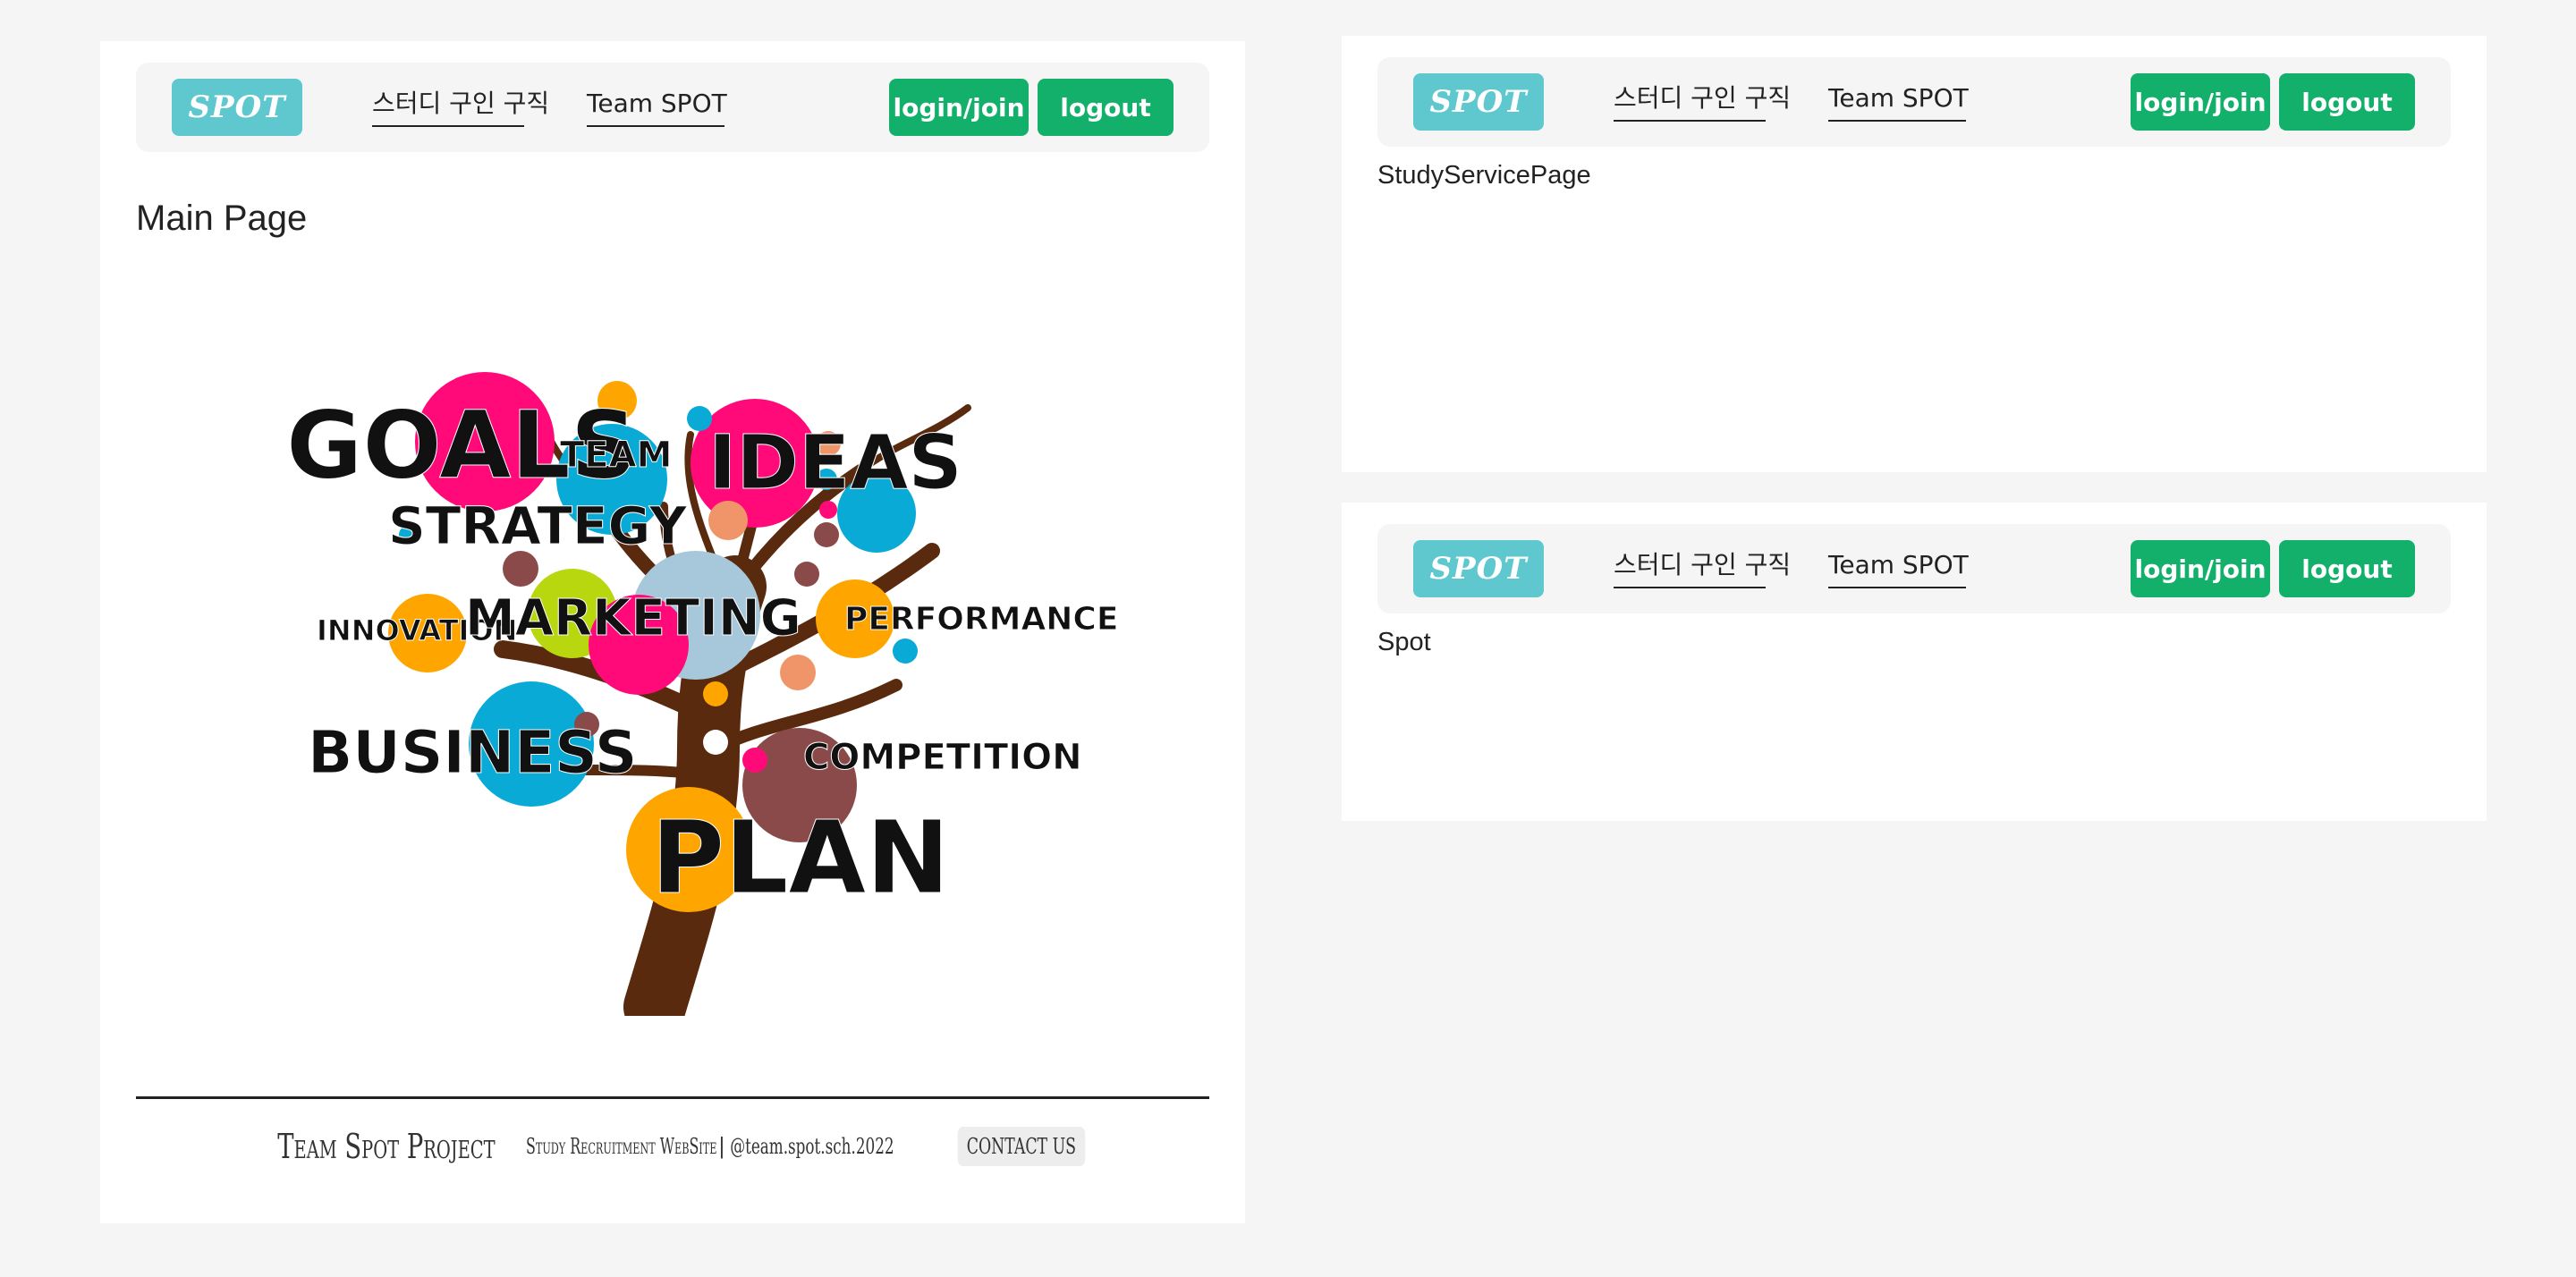  Describe the element at coordinates (981, 619) in the screenshot. I see `word-performance: PERFORMANCE` at that location.